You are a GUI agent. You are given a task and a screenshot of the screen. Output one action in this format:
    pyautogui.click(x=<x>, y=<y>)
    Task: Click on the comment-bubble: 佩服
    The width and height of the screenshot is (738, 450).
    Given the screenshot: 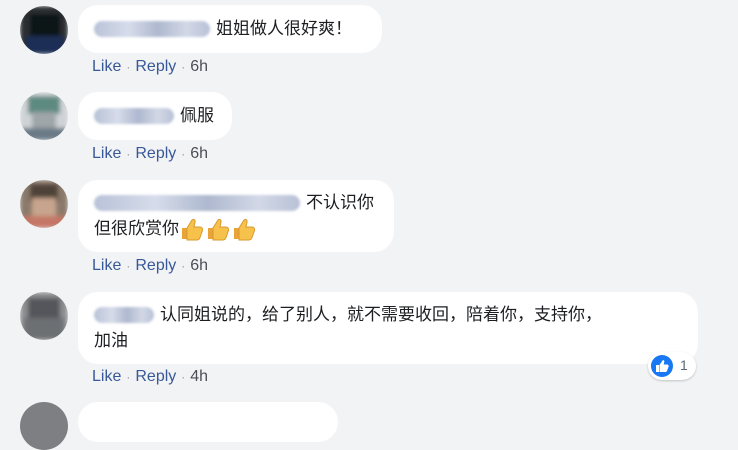 What is the action you would take?
    pyautogui.click(x=155, y=116)
    